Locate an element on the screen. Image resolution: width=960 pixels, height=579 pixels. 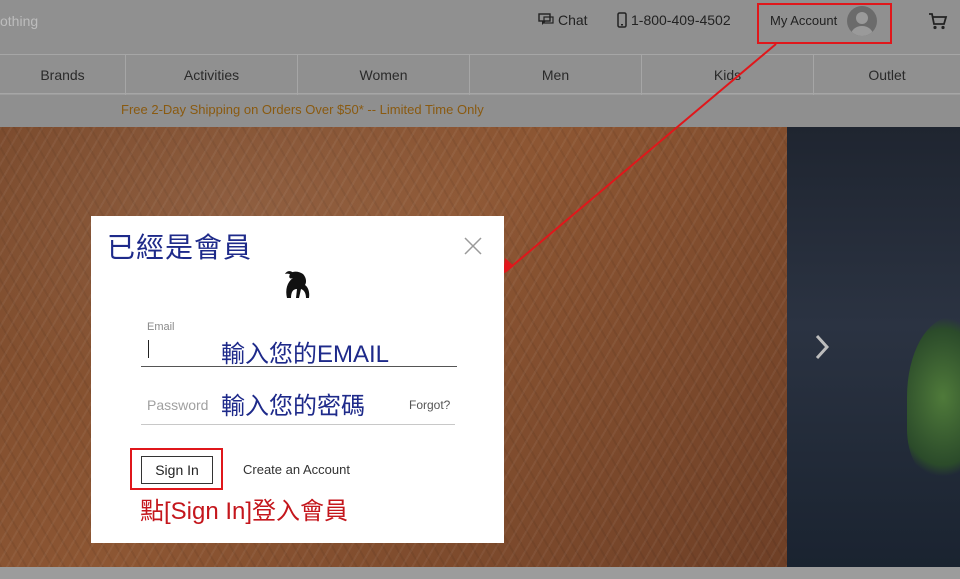
phone-icon is located at coordinates (622, 20).